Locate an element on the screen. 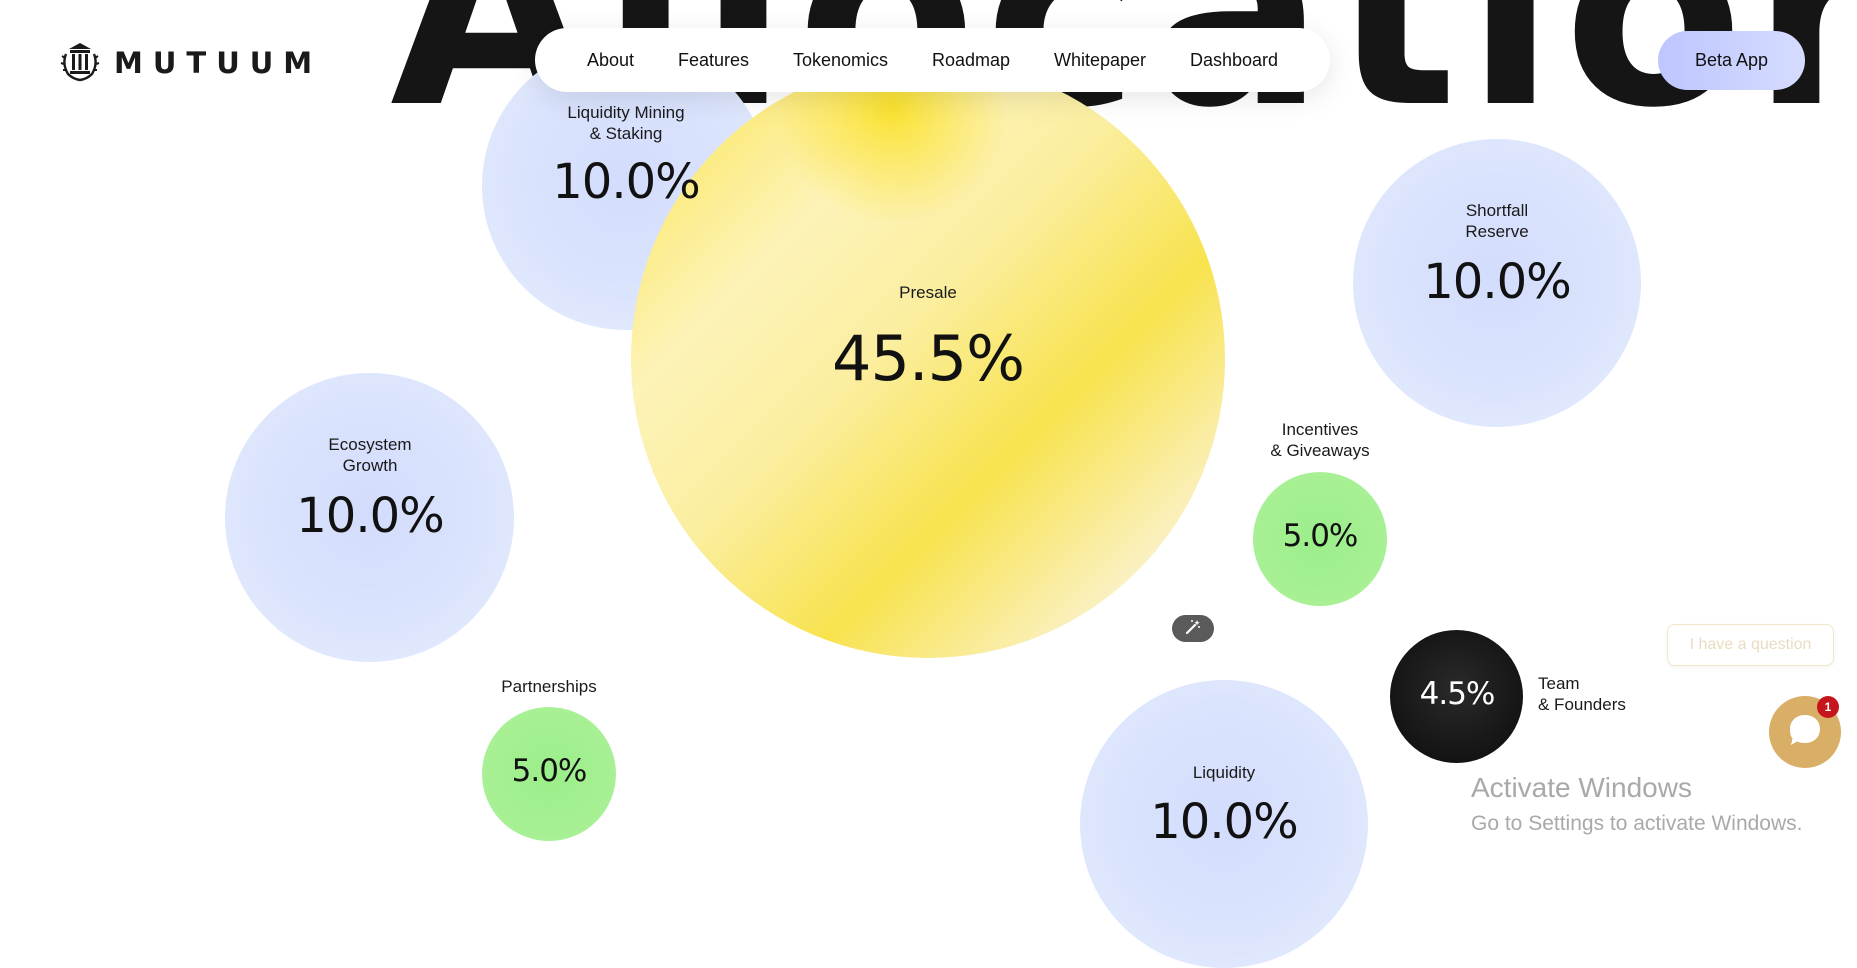 The width and height of the screenshot is (1857, 968). beta-app-button: Beta App is located at coordinates (1731, 60).